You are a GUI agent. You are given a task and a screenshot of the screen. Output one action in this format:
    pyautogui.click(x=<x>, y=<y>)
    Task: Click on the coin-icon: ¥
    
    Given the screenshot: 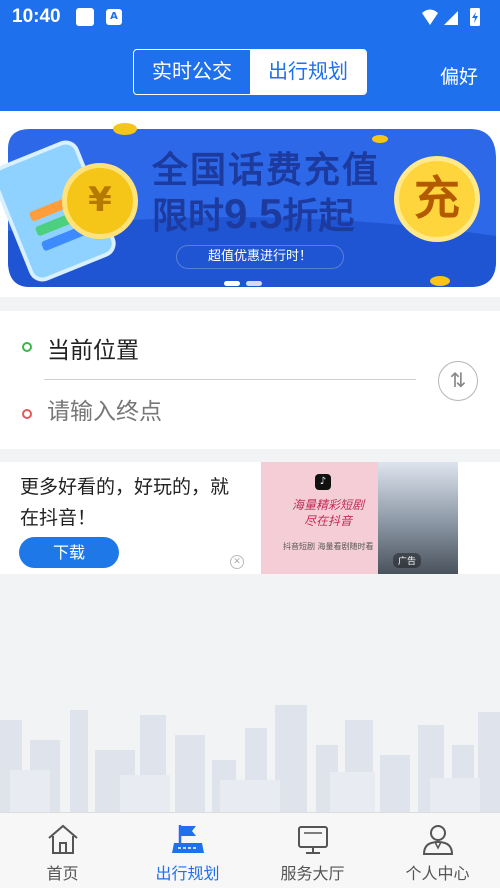 What is the action you would take?
    pyautogui.click(x=100, y=201)
    